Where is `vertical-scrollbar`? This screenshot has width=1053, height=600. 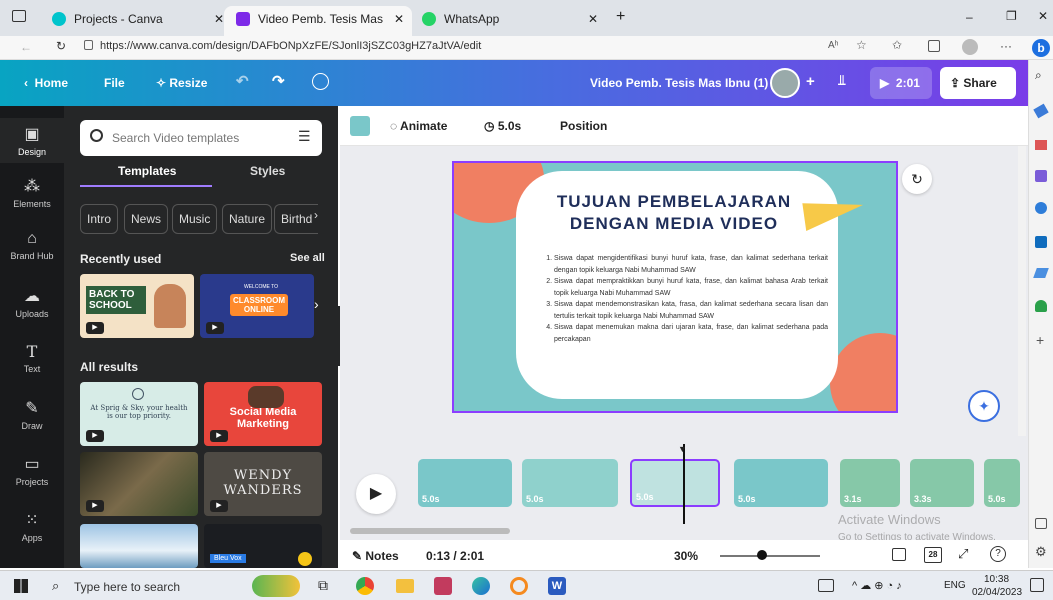 vertical-scrollbar is located at coordinates (1022, 291).